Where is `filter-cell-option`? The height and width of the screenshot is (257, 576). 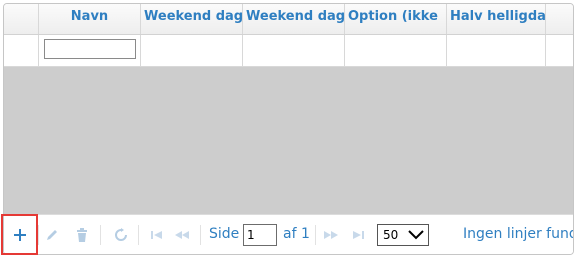 filter-cell-option is located at coordinates (396, 50).